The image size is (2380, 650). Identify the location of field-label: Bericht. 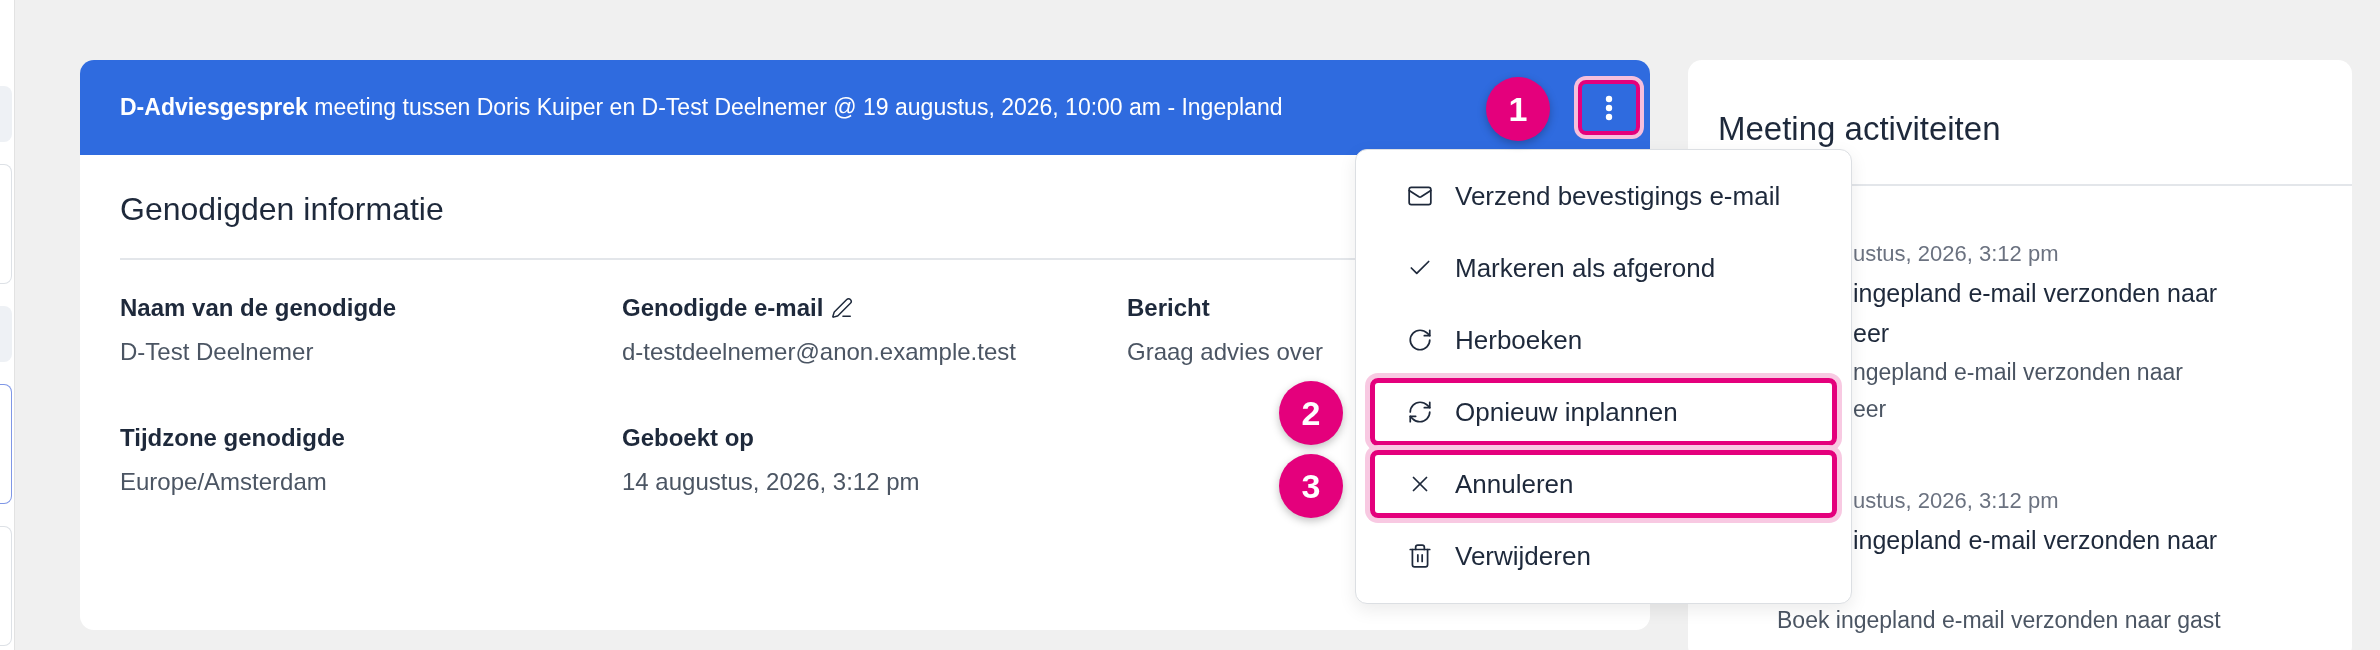
(1168, 308).